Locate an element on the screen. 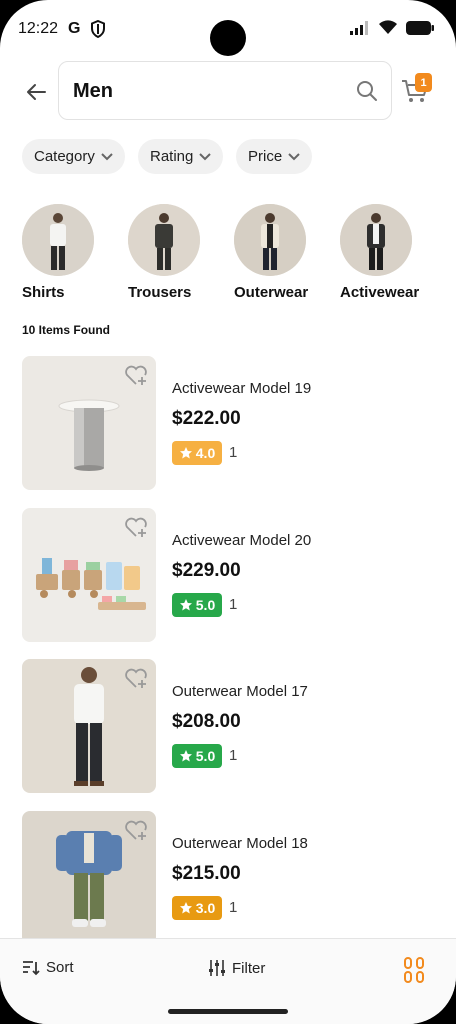  status-icons is located at coordinates (392, 27).